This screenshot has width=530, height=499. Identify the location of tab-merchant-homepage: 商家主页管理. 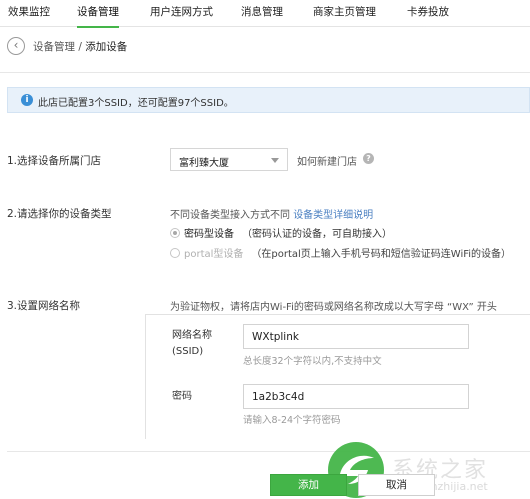
(344, 13).